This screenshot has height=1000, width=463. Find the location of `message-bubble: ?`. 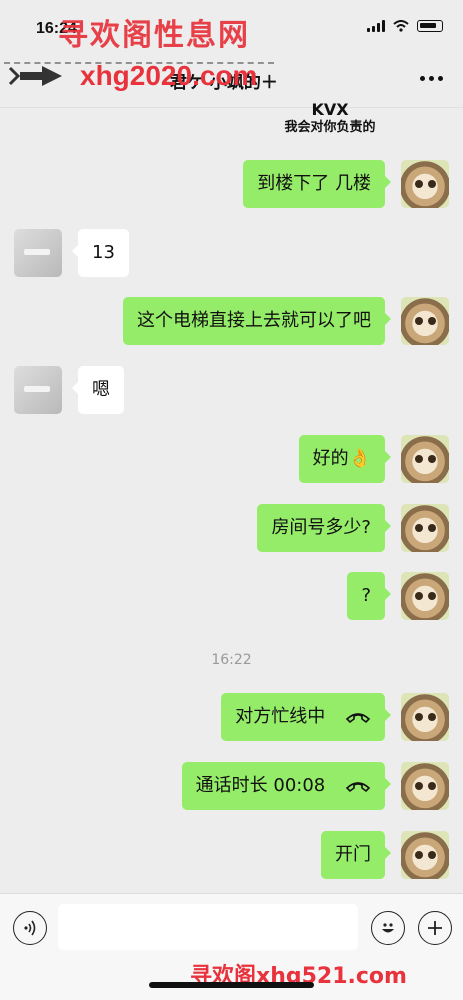

message-bubble: ? is located at coordinates (369, 596).